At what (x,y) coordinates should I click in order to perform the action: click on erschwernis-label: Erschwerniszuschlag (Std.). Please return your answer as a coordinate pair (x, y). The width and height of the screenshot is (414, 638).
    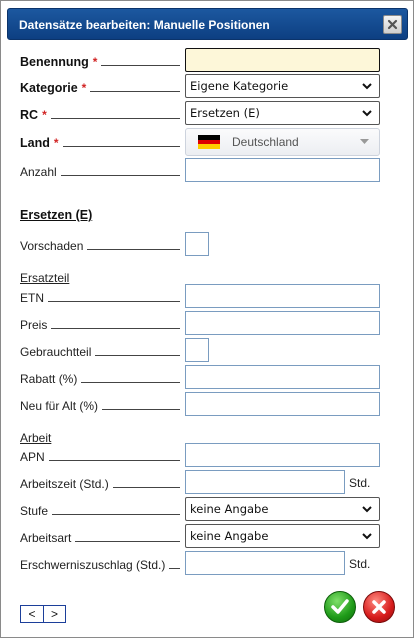
    Looking at the image, I should click on (100, 564).